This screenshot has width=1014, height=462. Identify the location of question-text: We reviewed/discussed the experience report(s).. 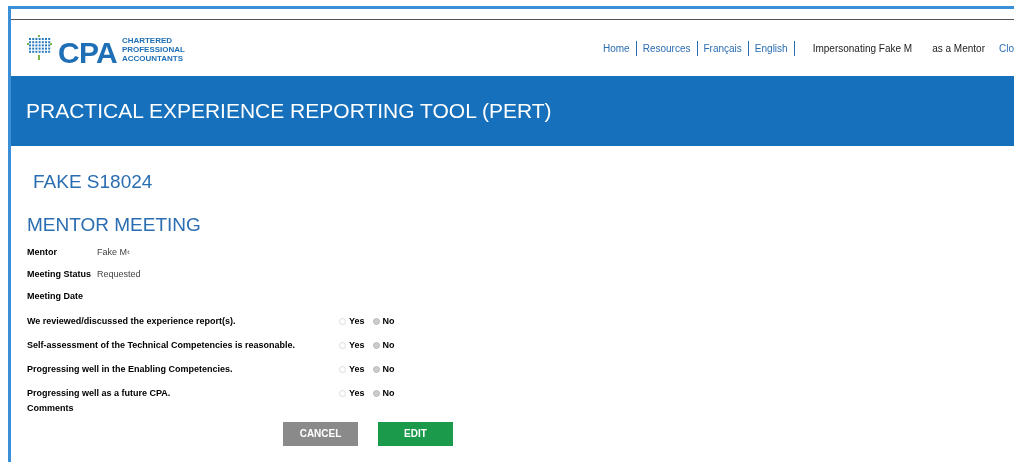
(132, 321).